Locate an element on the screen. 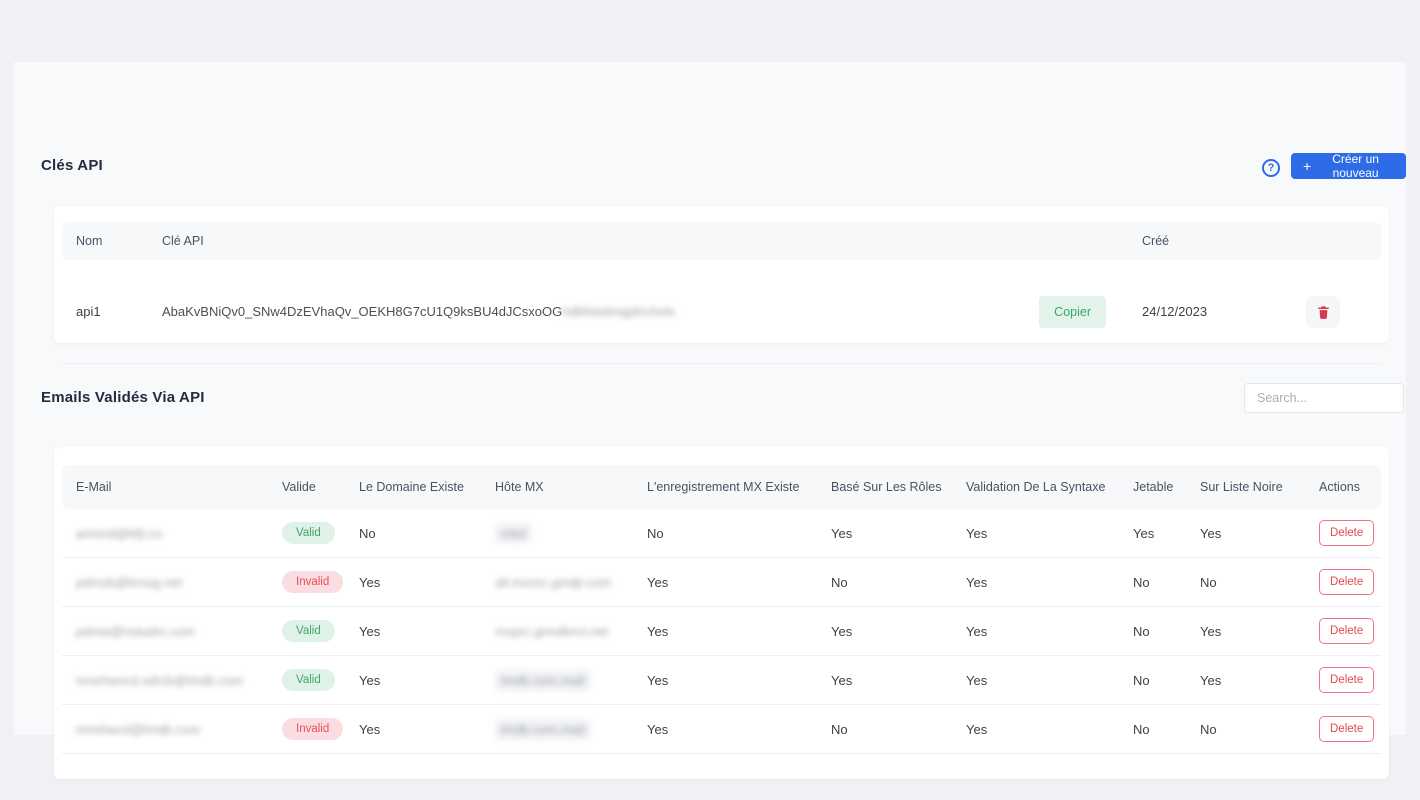 The image size is (1420, 800). col-header-hote-mx: Hôte MX is located at coordinates (519, 487).